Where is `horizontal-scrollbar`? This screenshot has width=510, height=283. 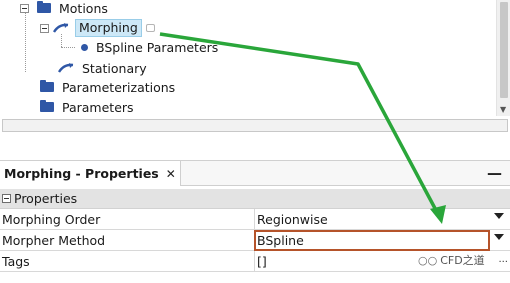 horizontal-scrollbar is located at coordinates (255, 125).